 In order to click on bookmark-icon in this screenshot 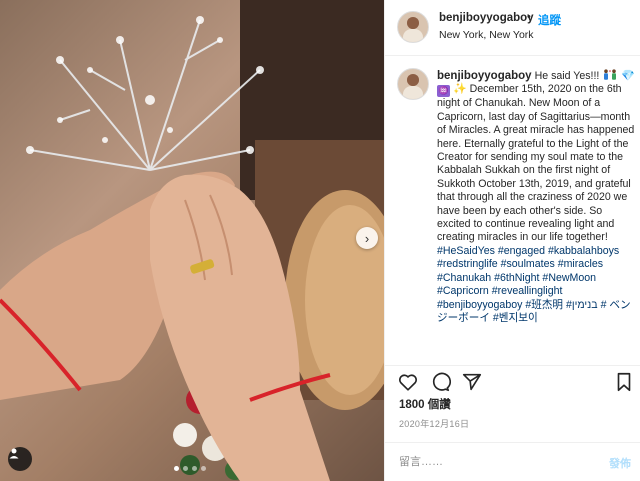, I will do `click(624, 382)`.